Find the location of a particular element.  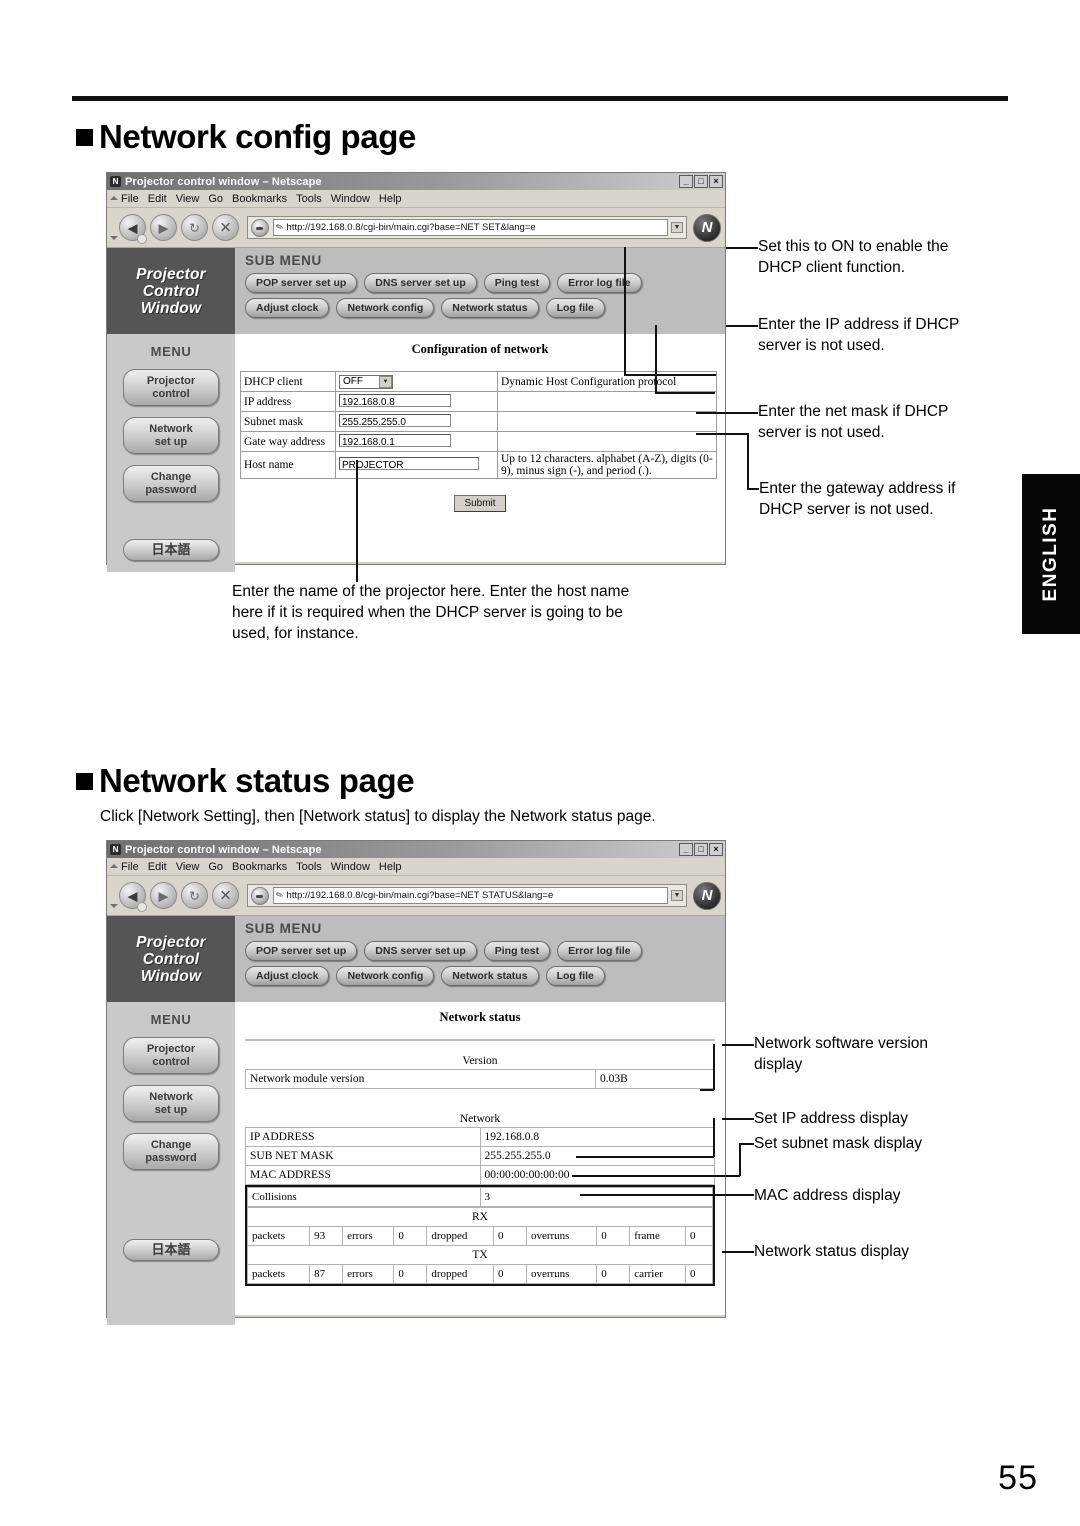

cell-tx-errors-value: 0 is located at coordinates (410, 1274).